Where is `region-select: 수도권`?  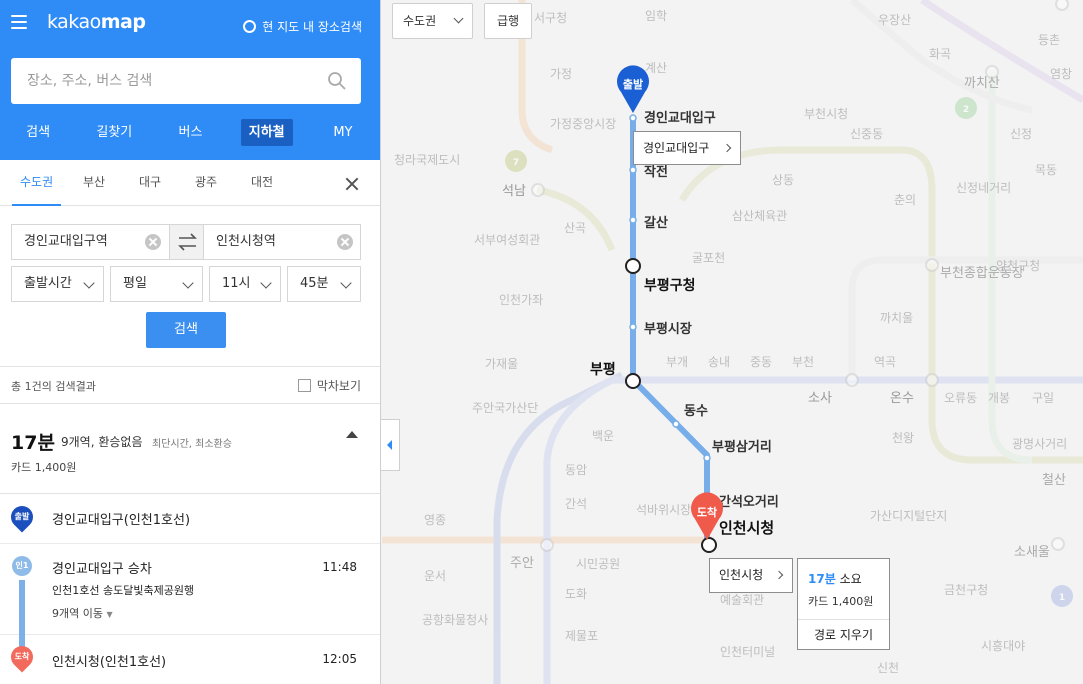 region-select: 수도권 is located at coordinates (432, 21).